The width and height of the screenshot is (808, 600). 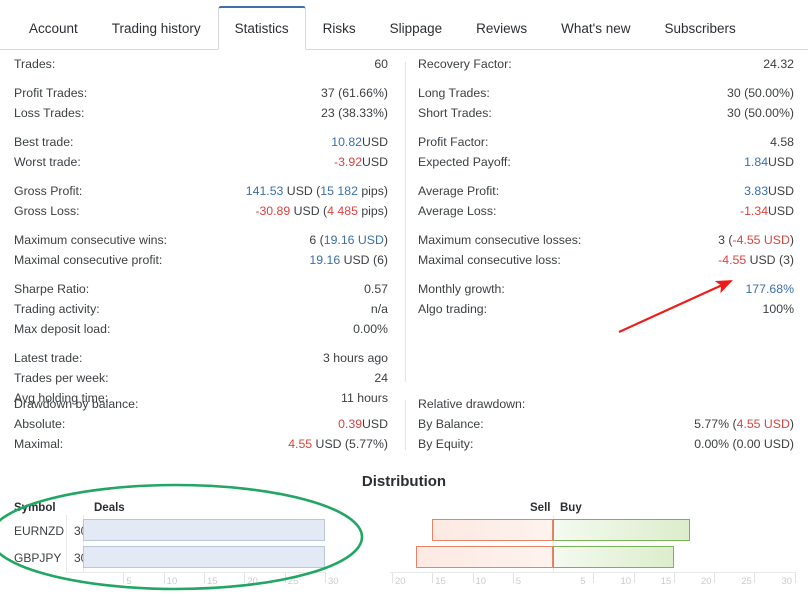 I want to click on distribution-title: Distribution, so click(x=404, y=481).